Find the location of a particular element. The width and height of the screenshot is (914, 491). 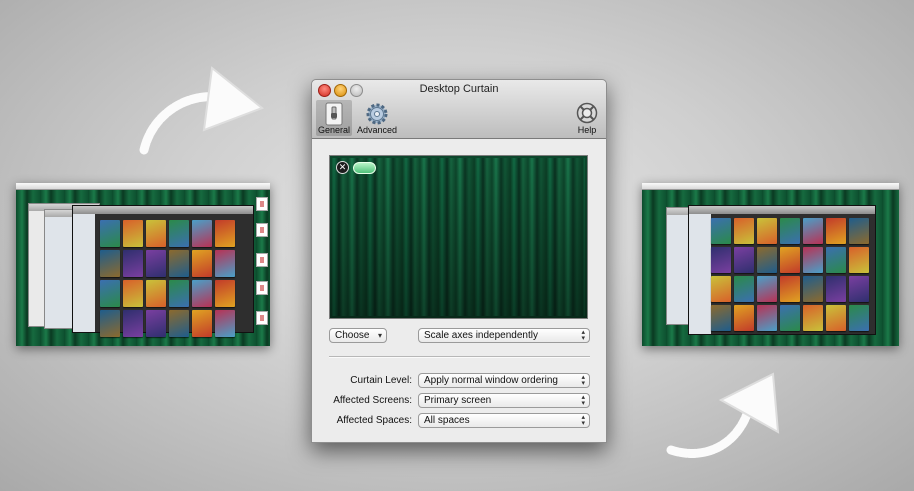

affected-screens-value: Primary screen is located at coordinates (458, 400).